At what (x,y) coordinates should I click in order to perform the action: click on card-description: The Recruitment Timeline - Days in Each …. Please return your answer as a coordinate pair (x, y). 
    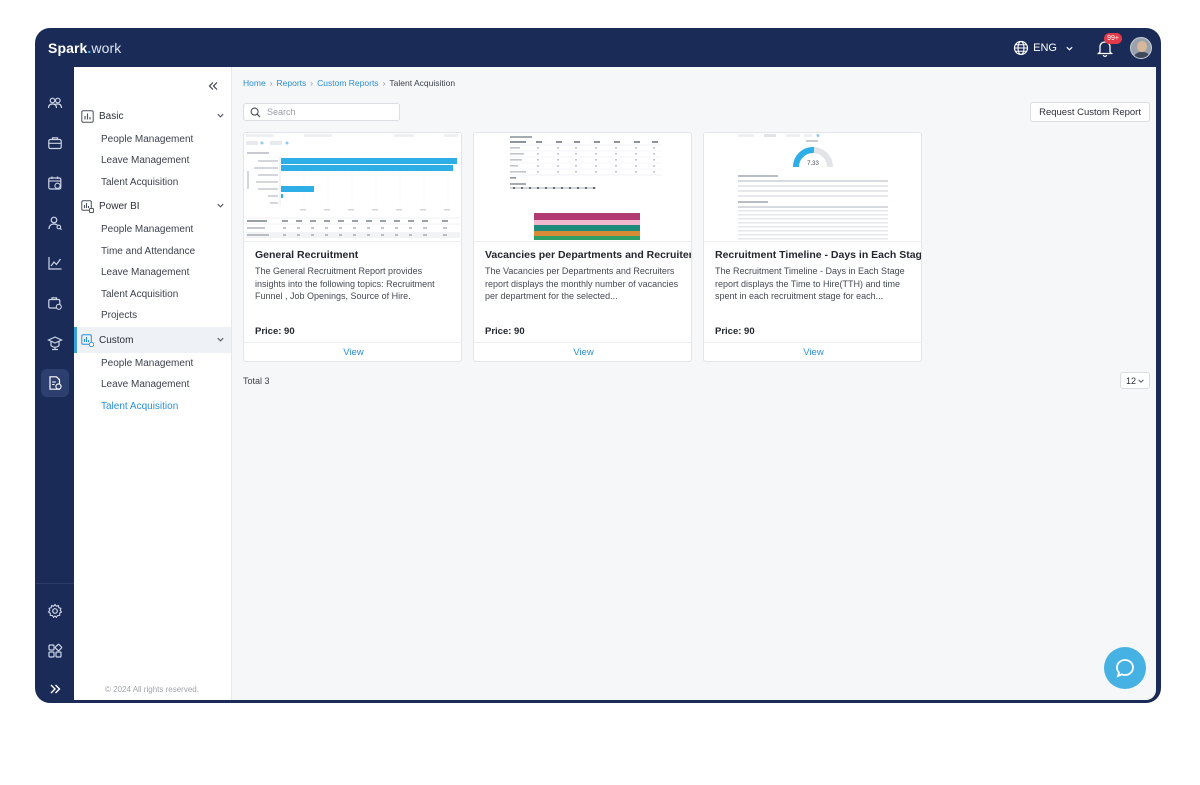
    Looking at the image, I should click on (810, 283).